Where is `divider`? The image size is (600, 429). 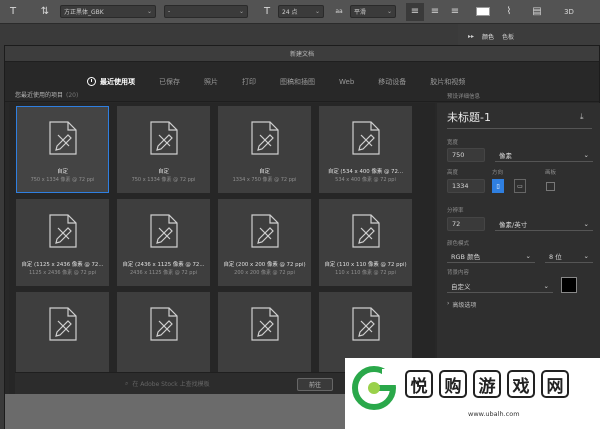 divider is located at coordinates (519, 128).